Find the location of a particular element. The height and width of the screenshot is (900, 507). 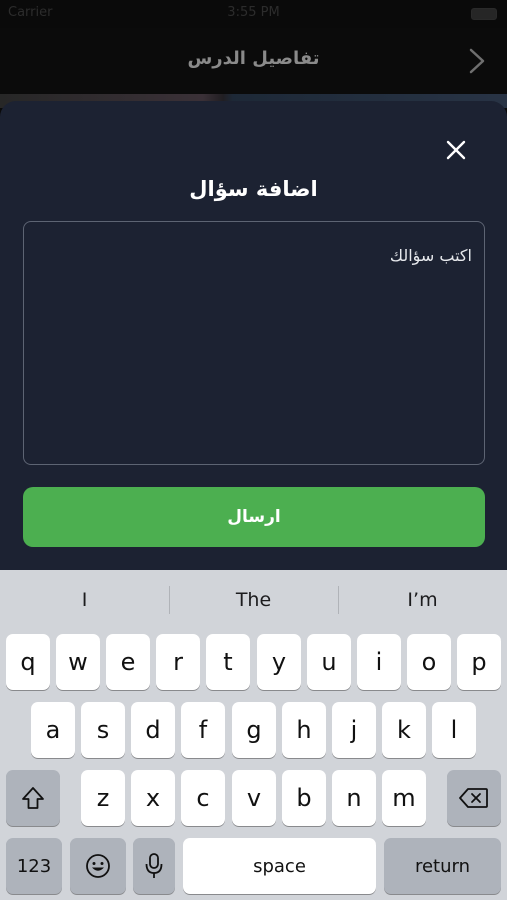

suggestion-item: I’m is located at coordinates (422, 600).